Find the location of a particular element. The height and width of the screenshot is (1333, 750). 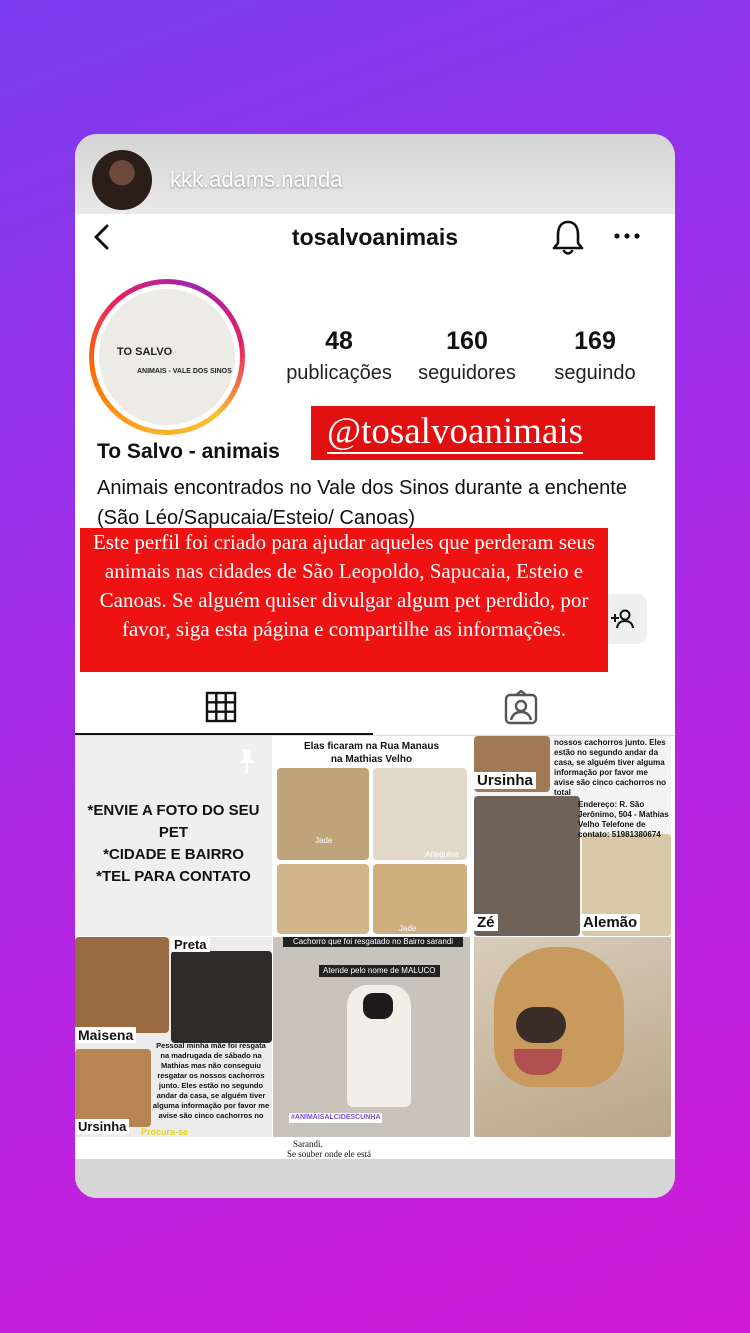

post-4-name-3: Ursinha is located at coordinates (102, 1126).